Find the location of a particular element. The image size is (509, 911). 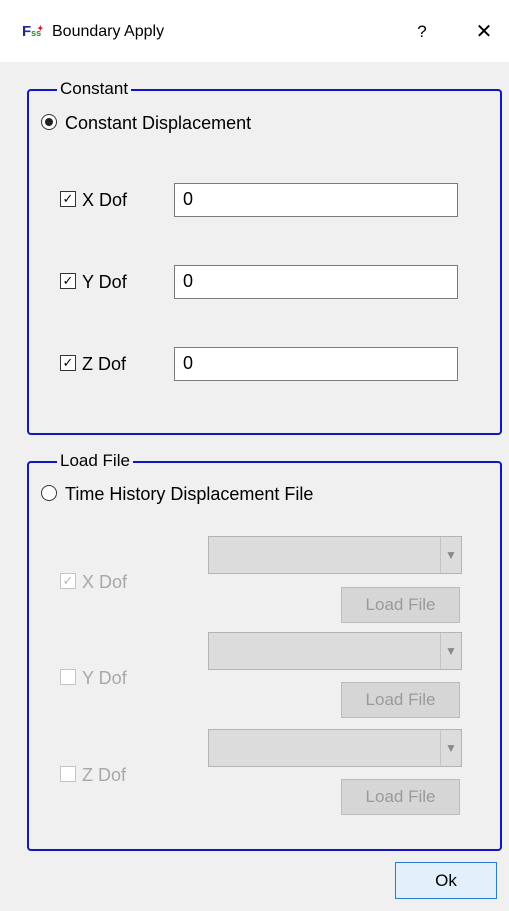

z-dof-input: 0 is located at coordinates (316, 364).